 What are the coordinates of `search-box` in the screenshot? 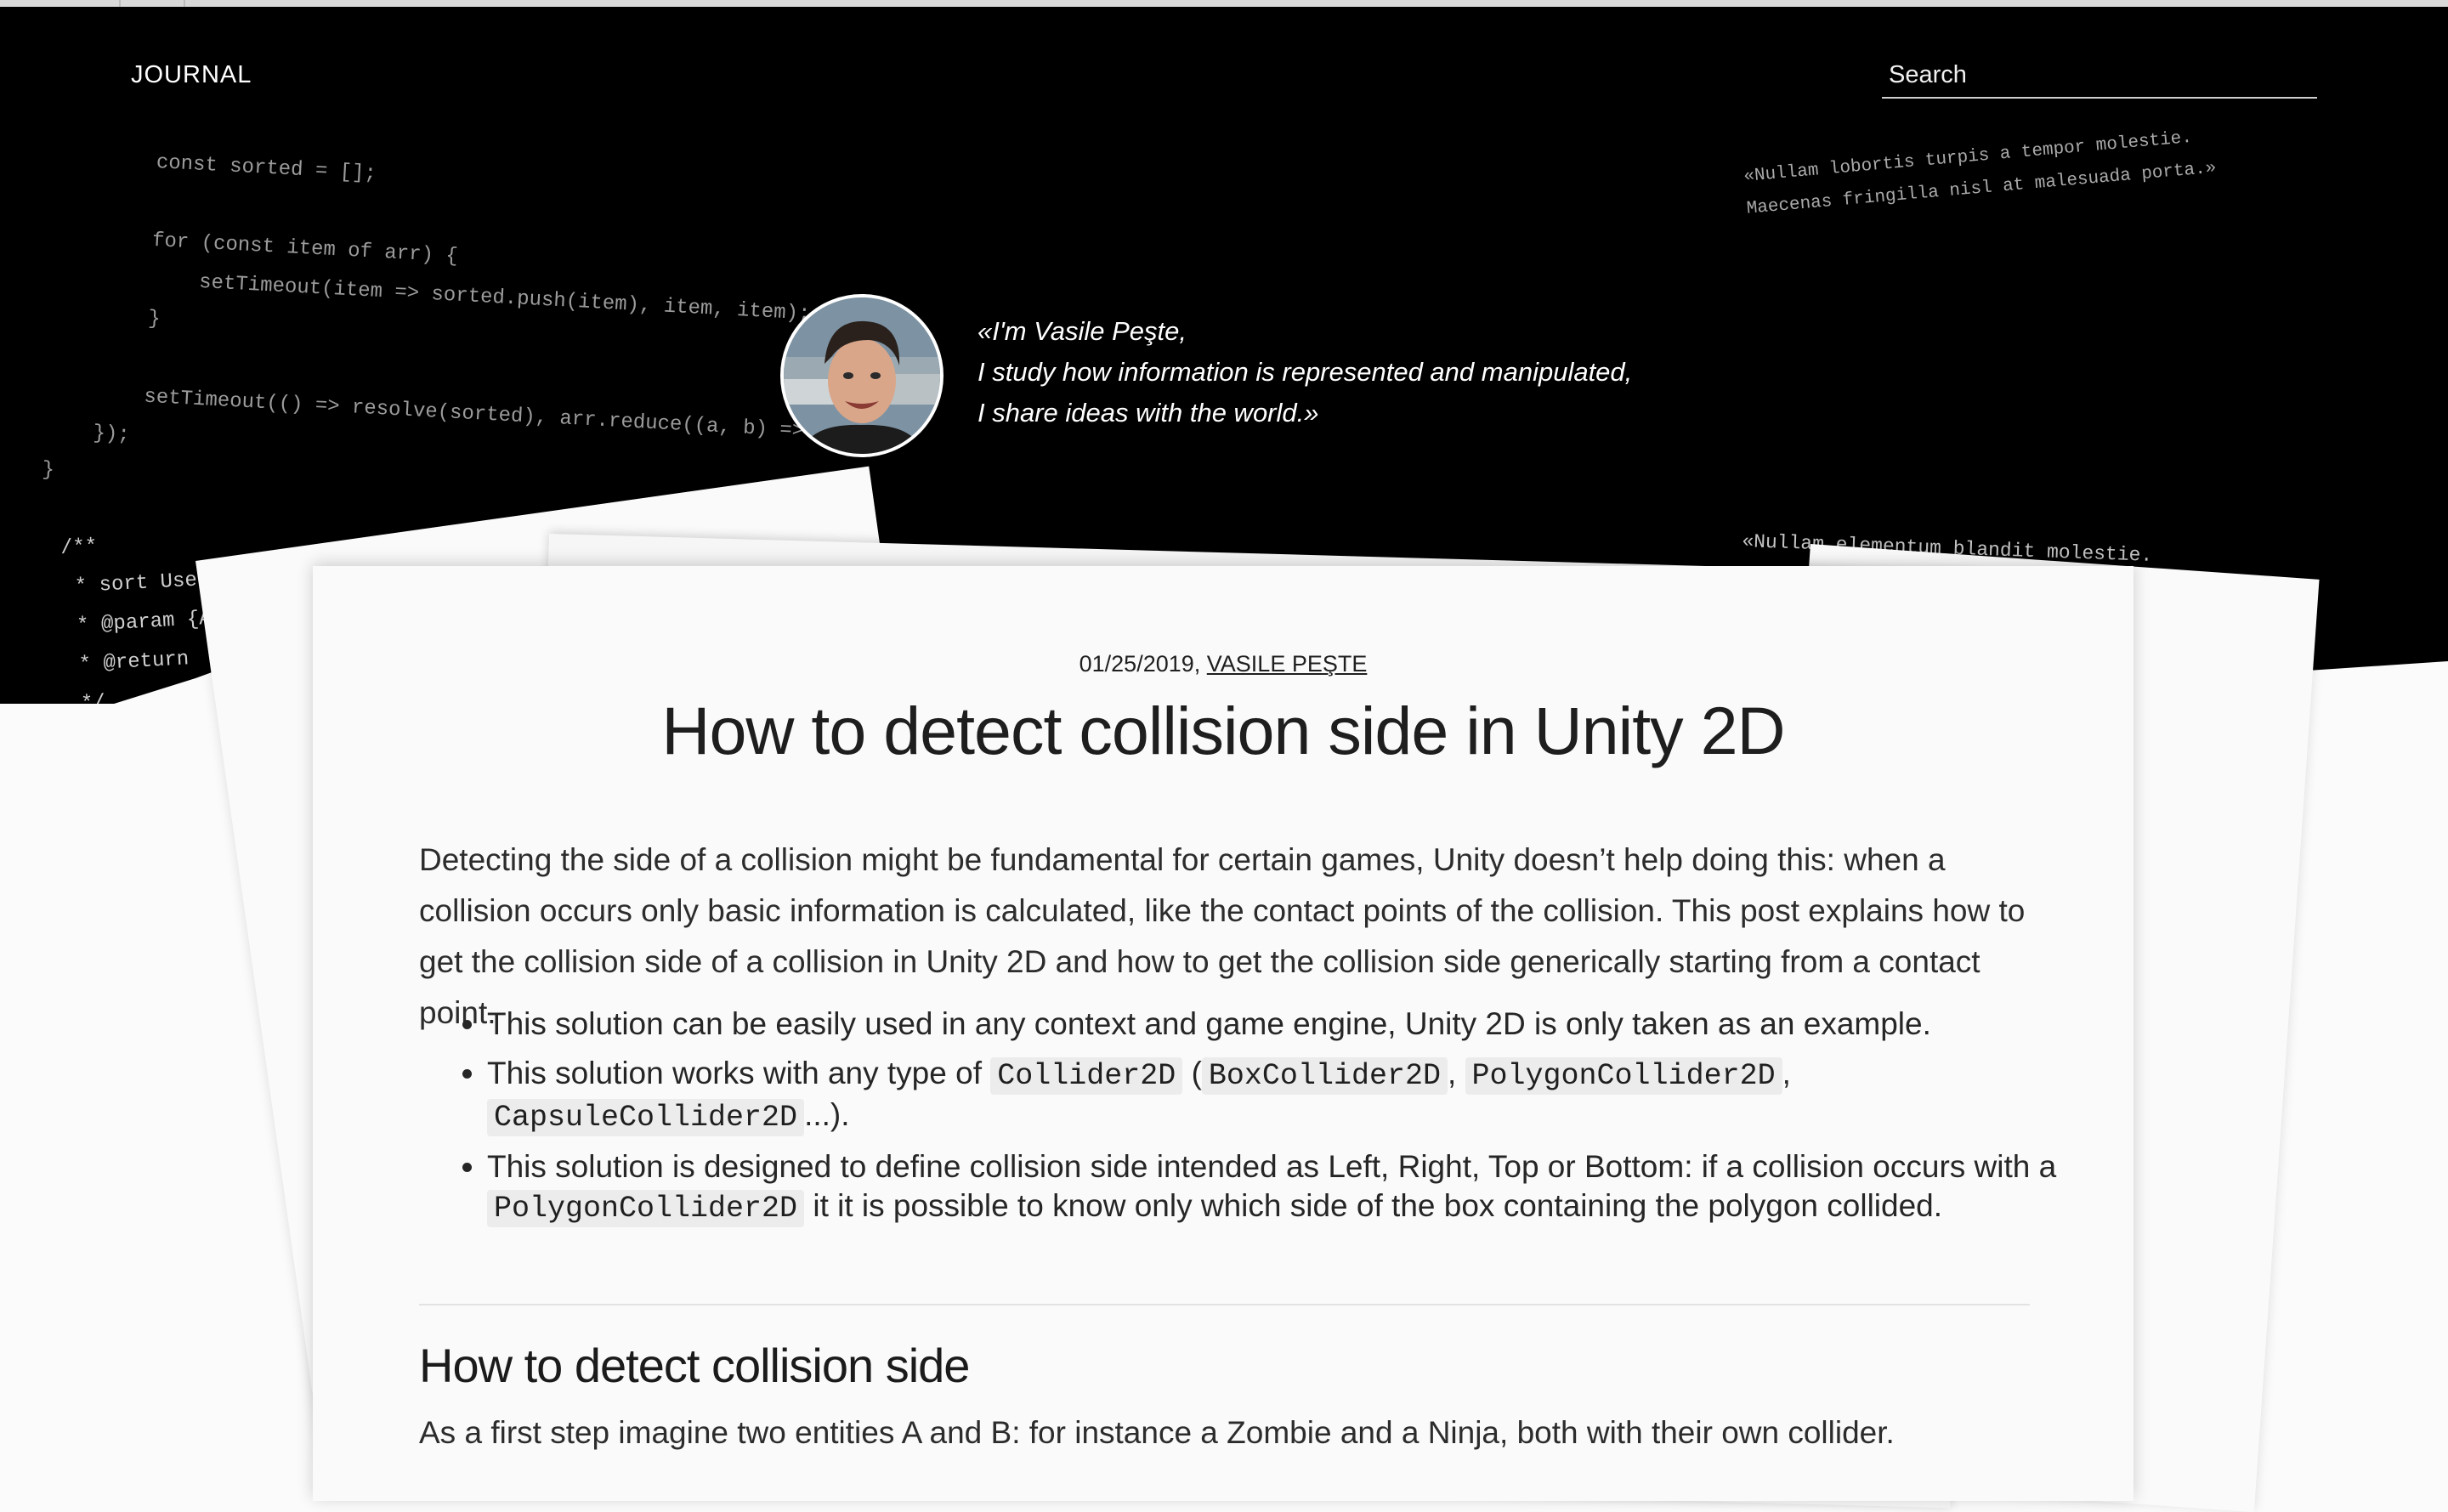 It's located at (2106, 76).